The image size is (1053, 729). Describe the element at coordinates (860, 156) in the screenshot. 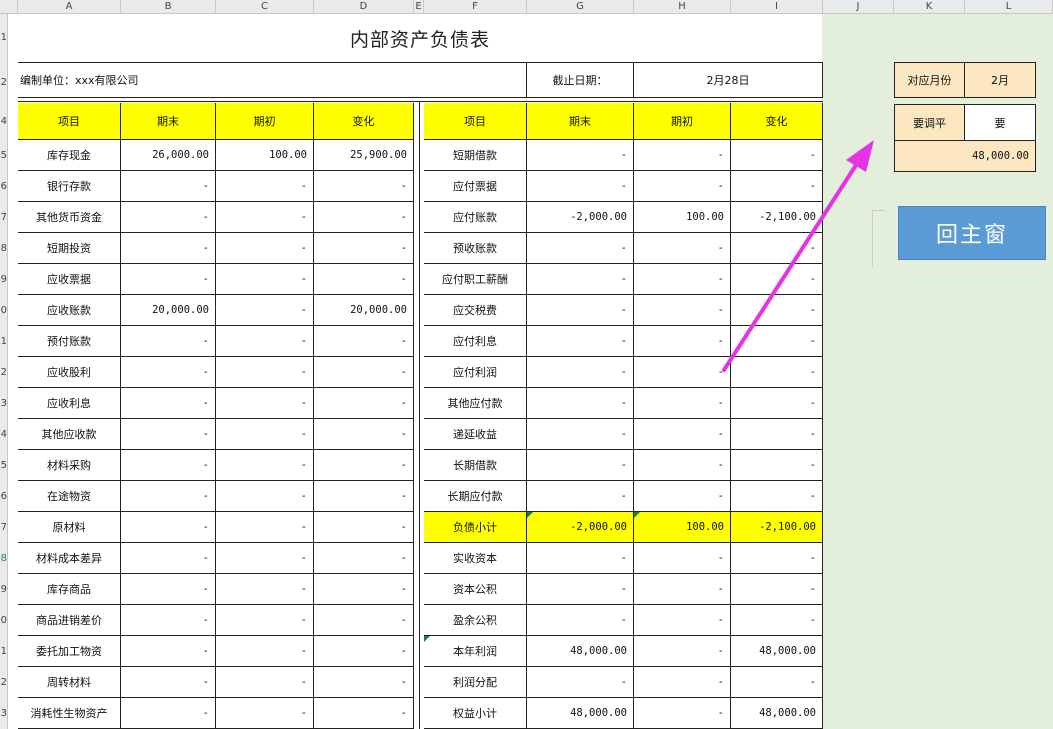

I see `arrow-head` at that location.